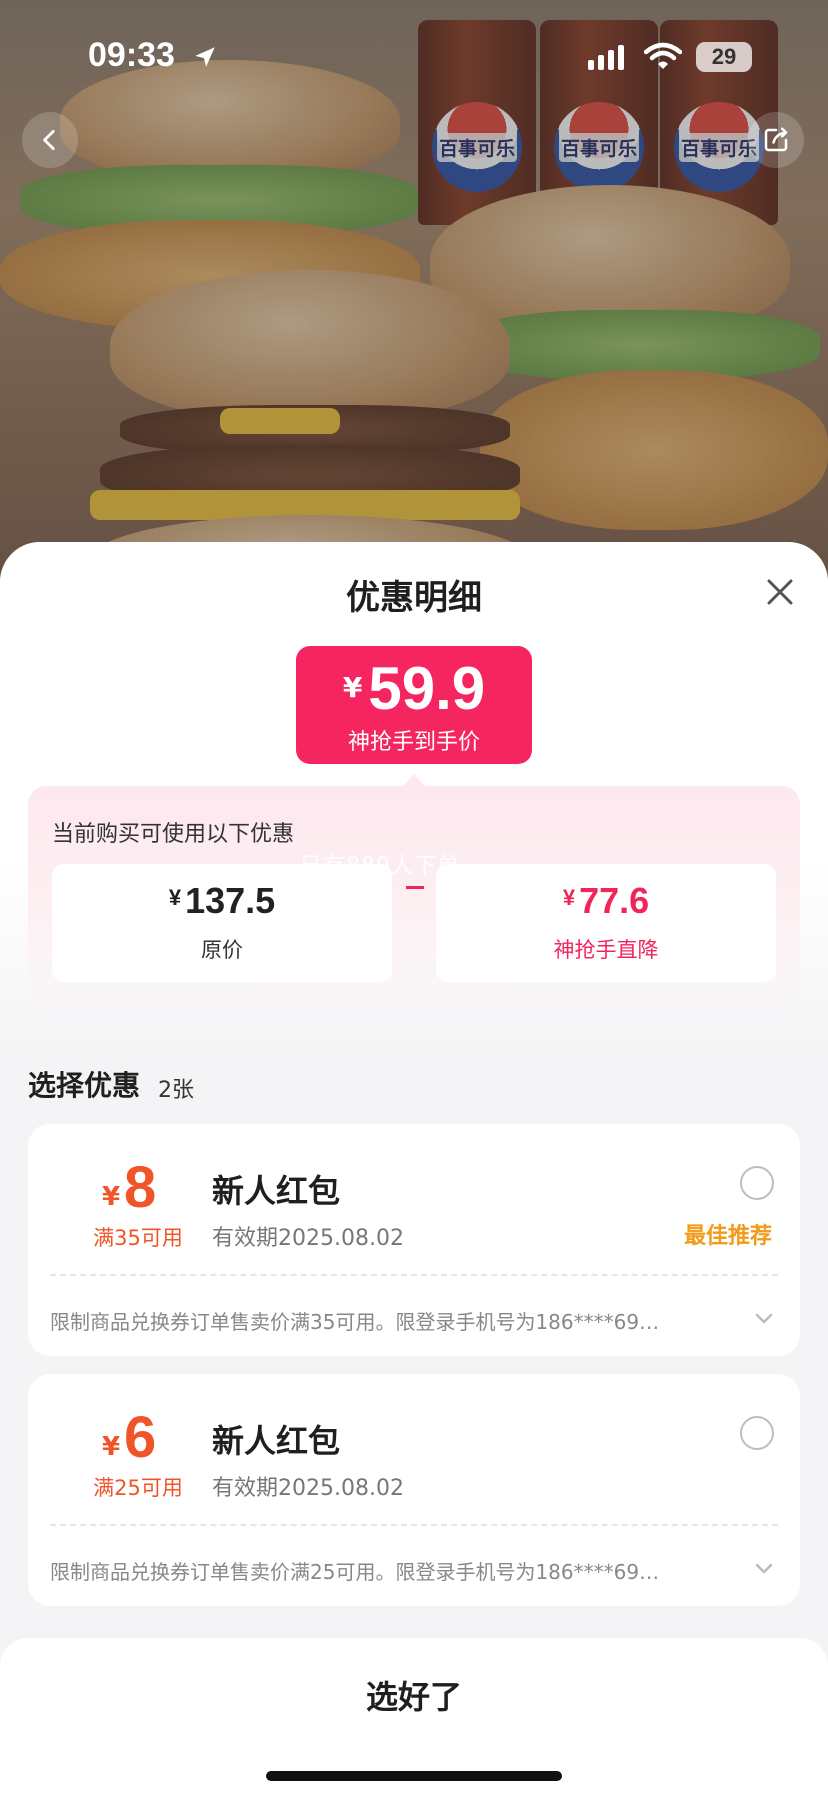  What do you see at coordinates (205, 57) in the screenshot?
I see `location-arrow-icon` at bounding box center [205, 57].